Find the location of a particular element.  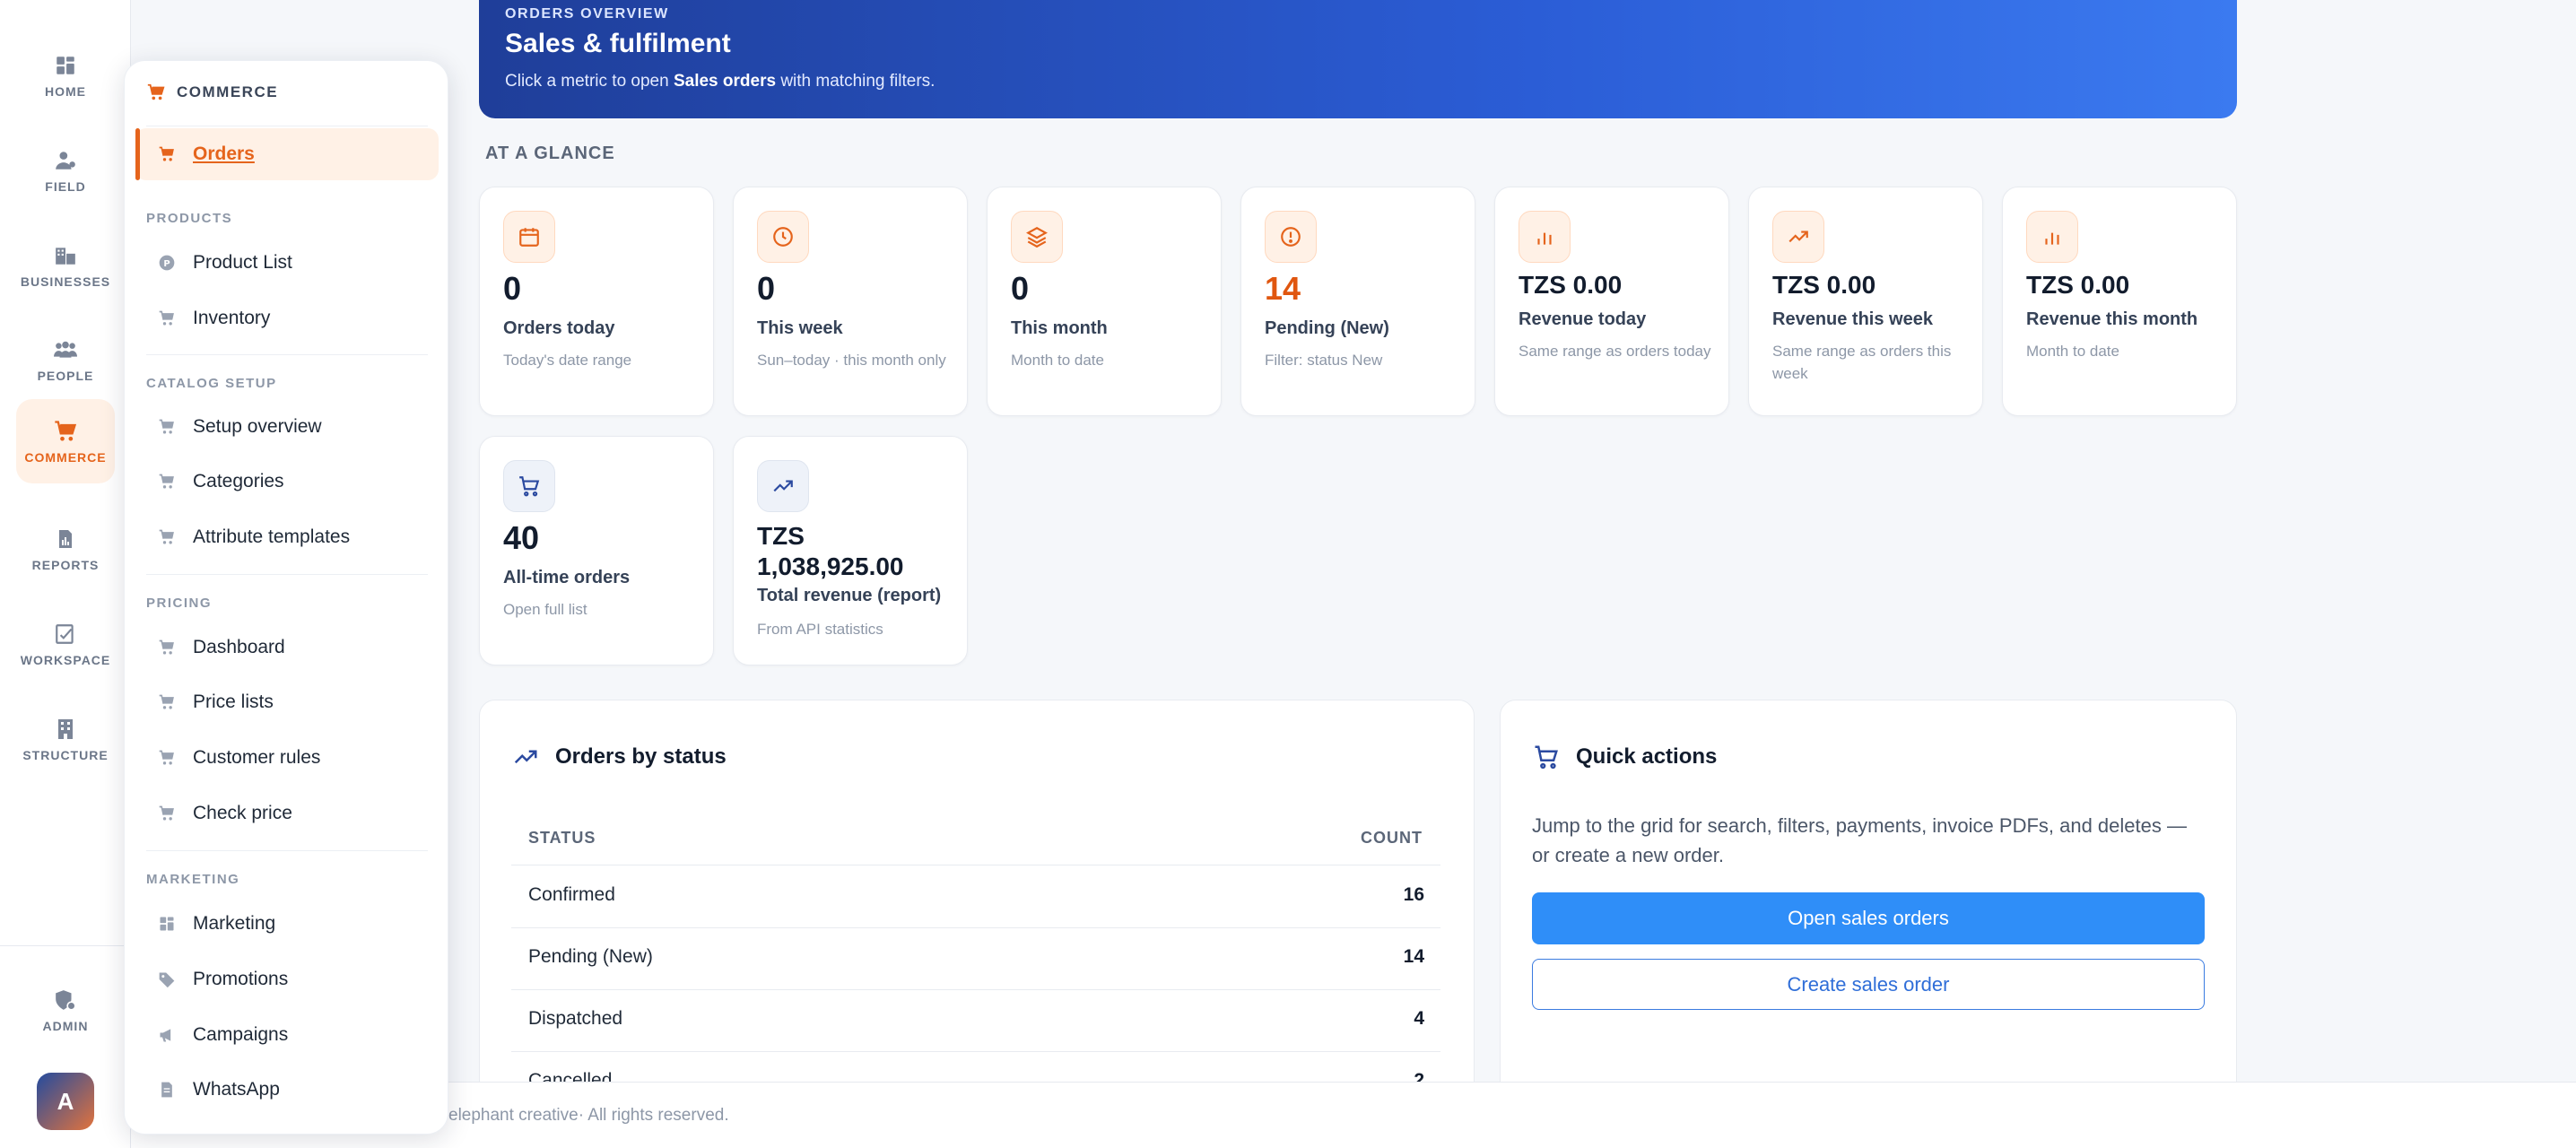

flyout-divider is located at coordinates (287, 354).